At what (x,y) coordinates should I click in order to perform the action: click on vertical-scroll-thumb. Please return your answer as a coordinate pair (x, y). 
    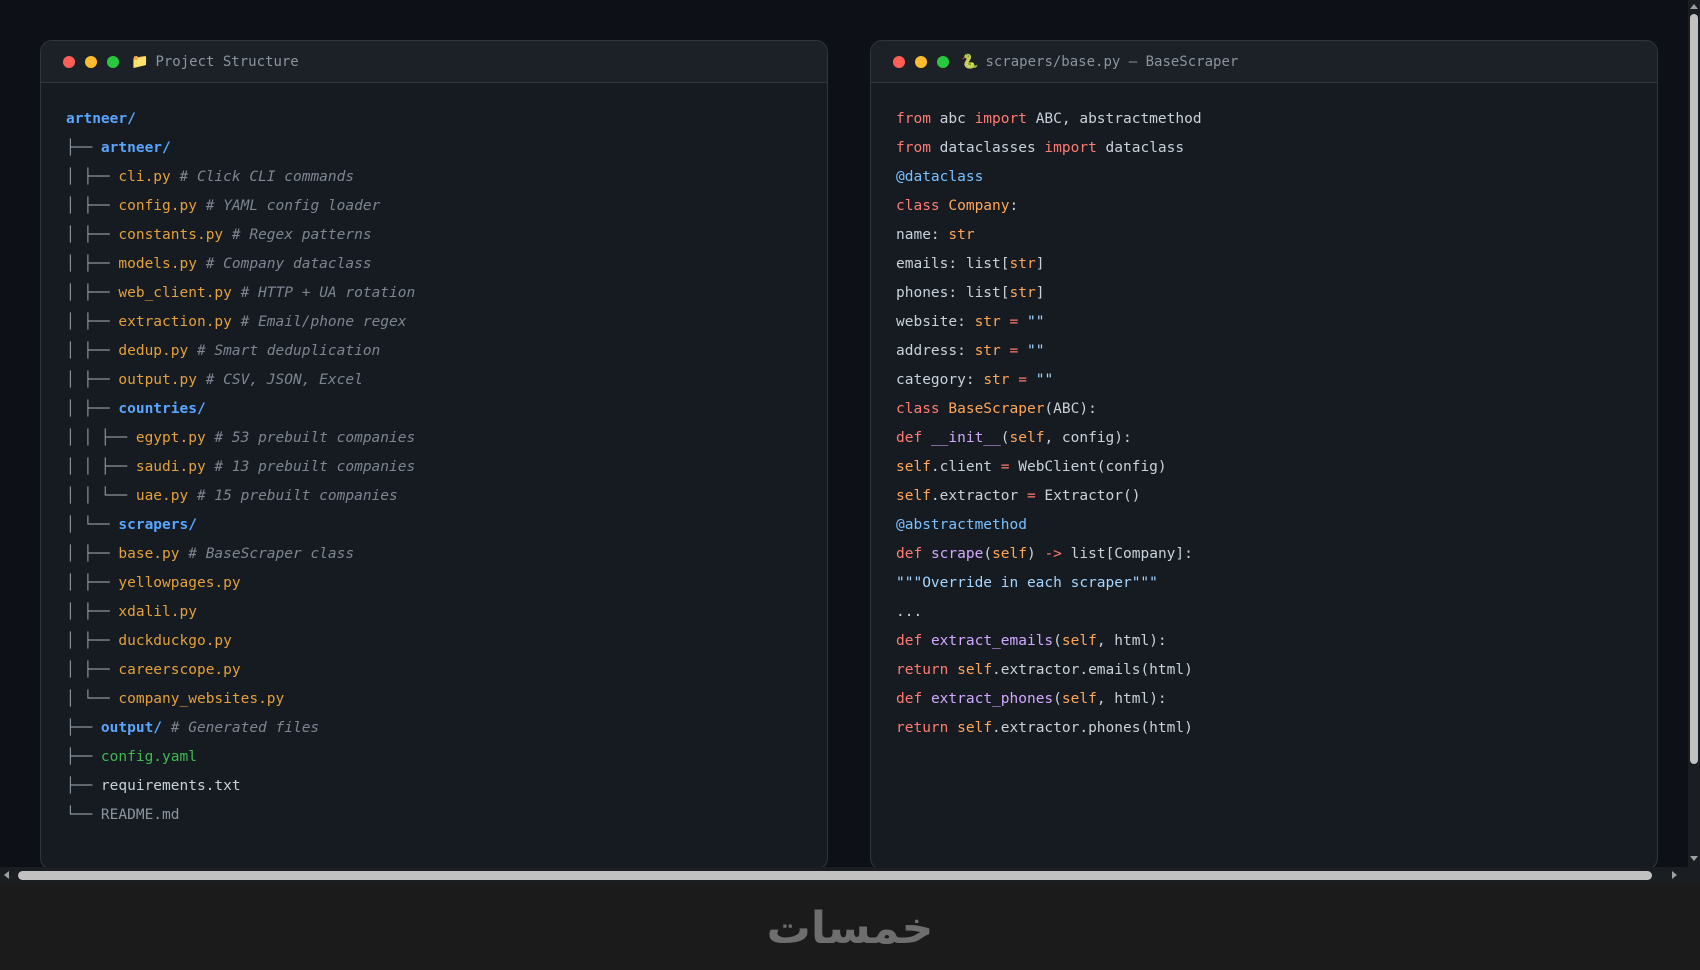
    Looking at the image, I should click on (1694, 389).